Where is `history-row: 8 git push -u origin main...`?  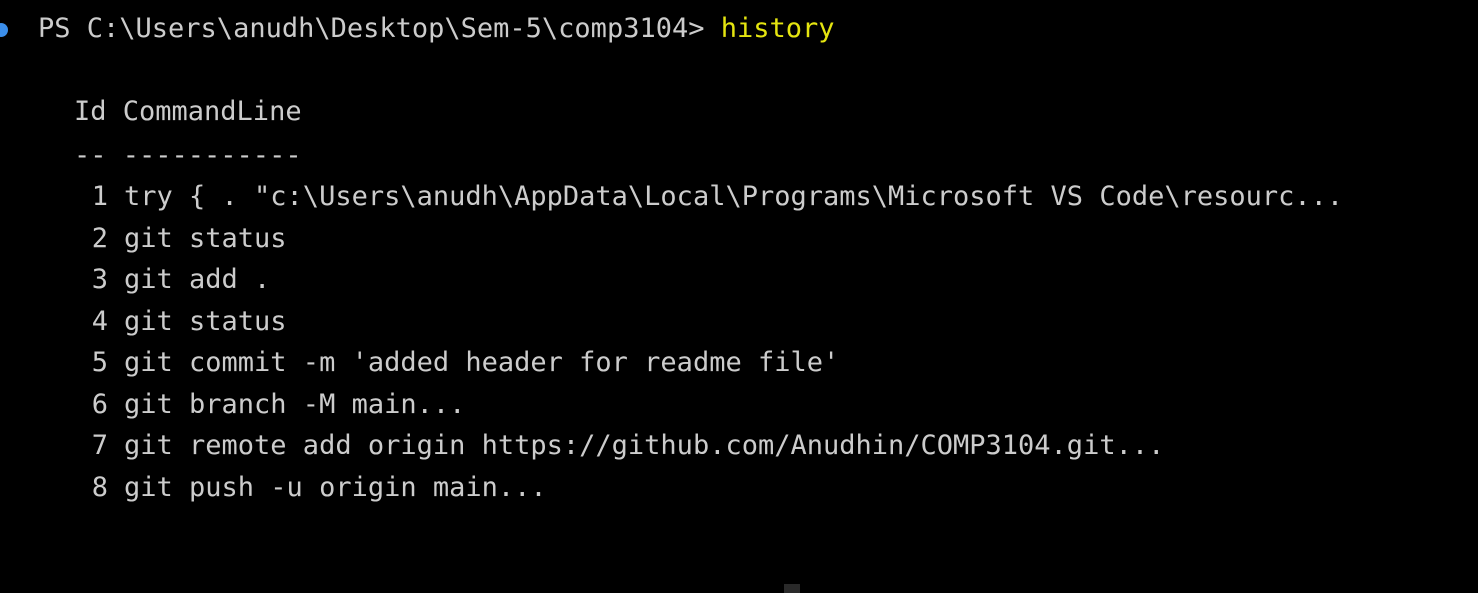 history-row: 8 git push -u origin main... is located at coordinates (310, 488).